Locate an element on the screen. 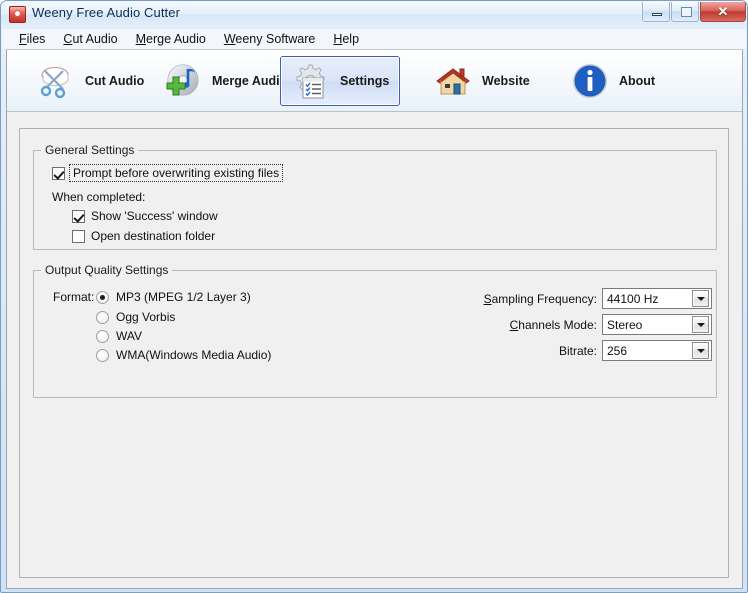  show-success-checkbox-row: Show 'Success' window is located at coordinates (145, 216).